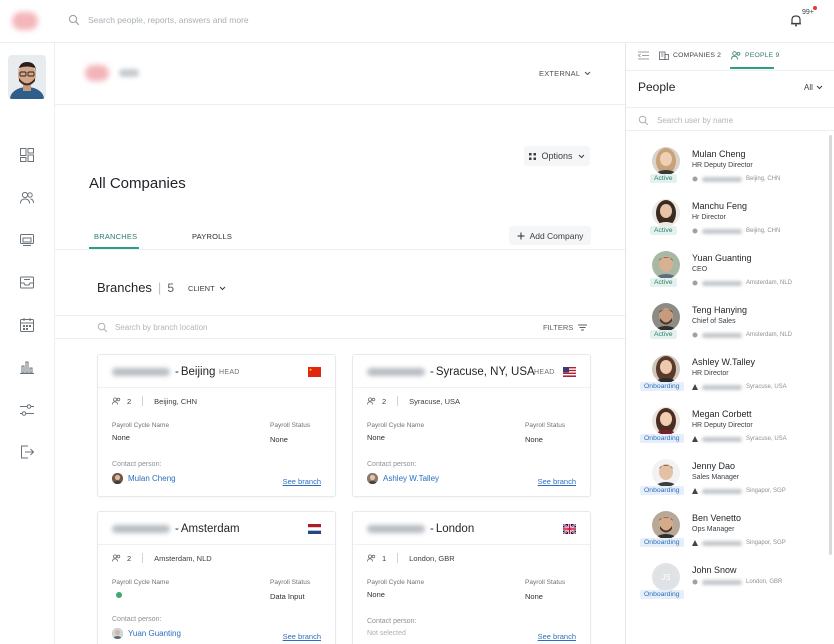 This screenshot has width=834, height=644. I want to click on people-count: 2, so click(129, 558).